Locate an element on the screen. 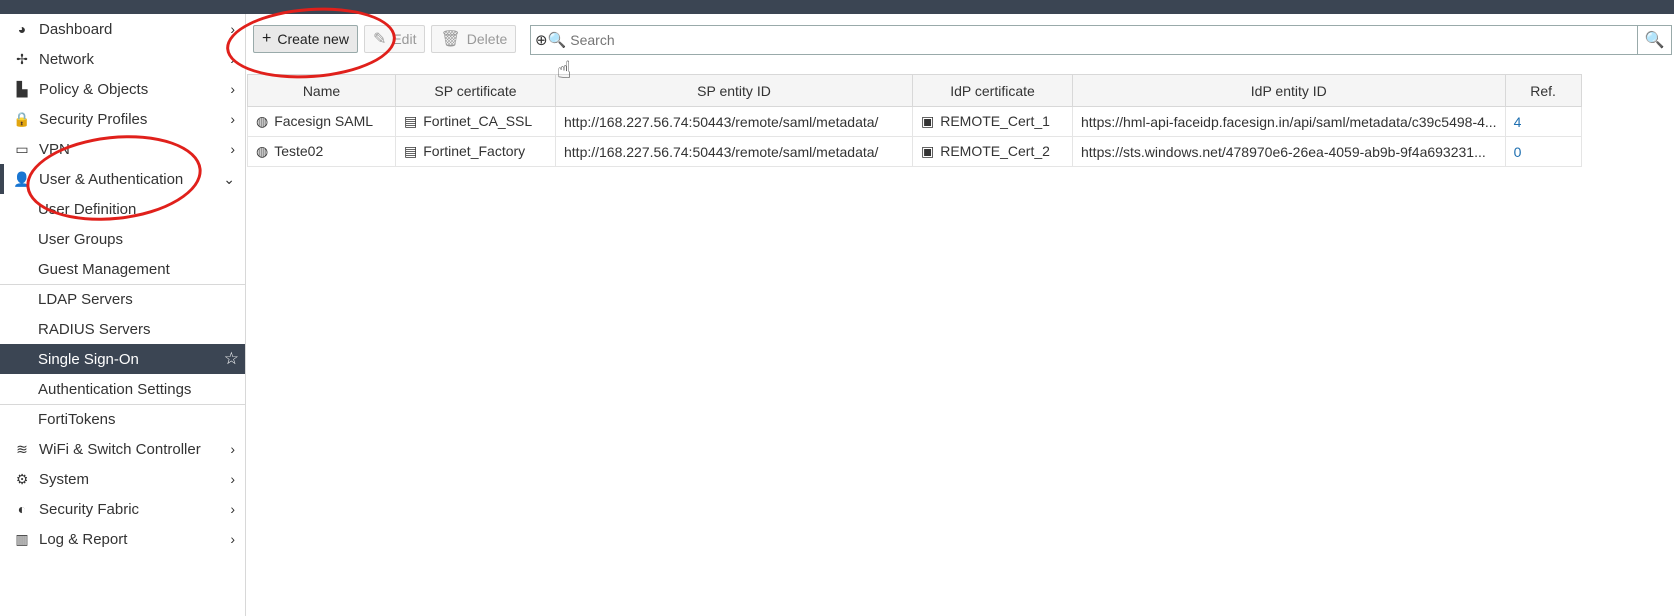 This screenshot has width=1674, height=616. user-icon: 👤 is located at coordinates (22, 178).